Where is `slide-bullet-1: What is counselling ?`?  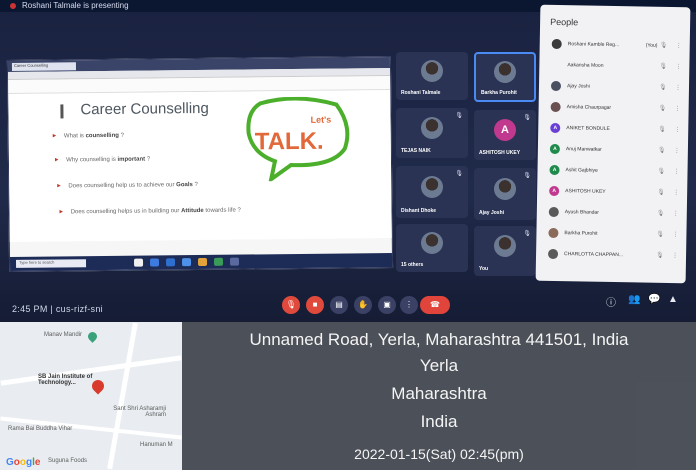 slide-bullet-1: What is counselling ? is located at coordinates (88, 135).